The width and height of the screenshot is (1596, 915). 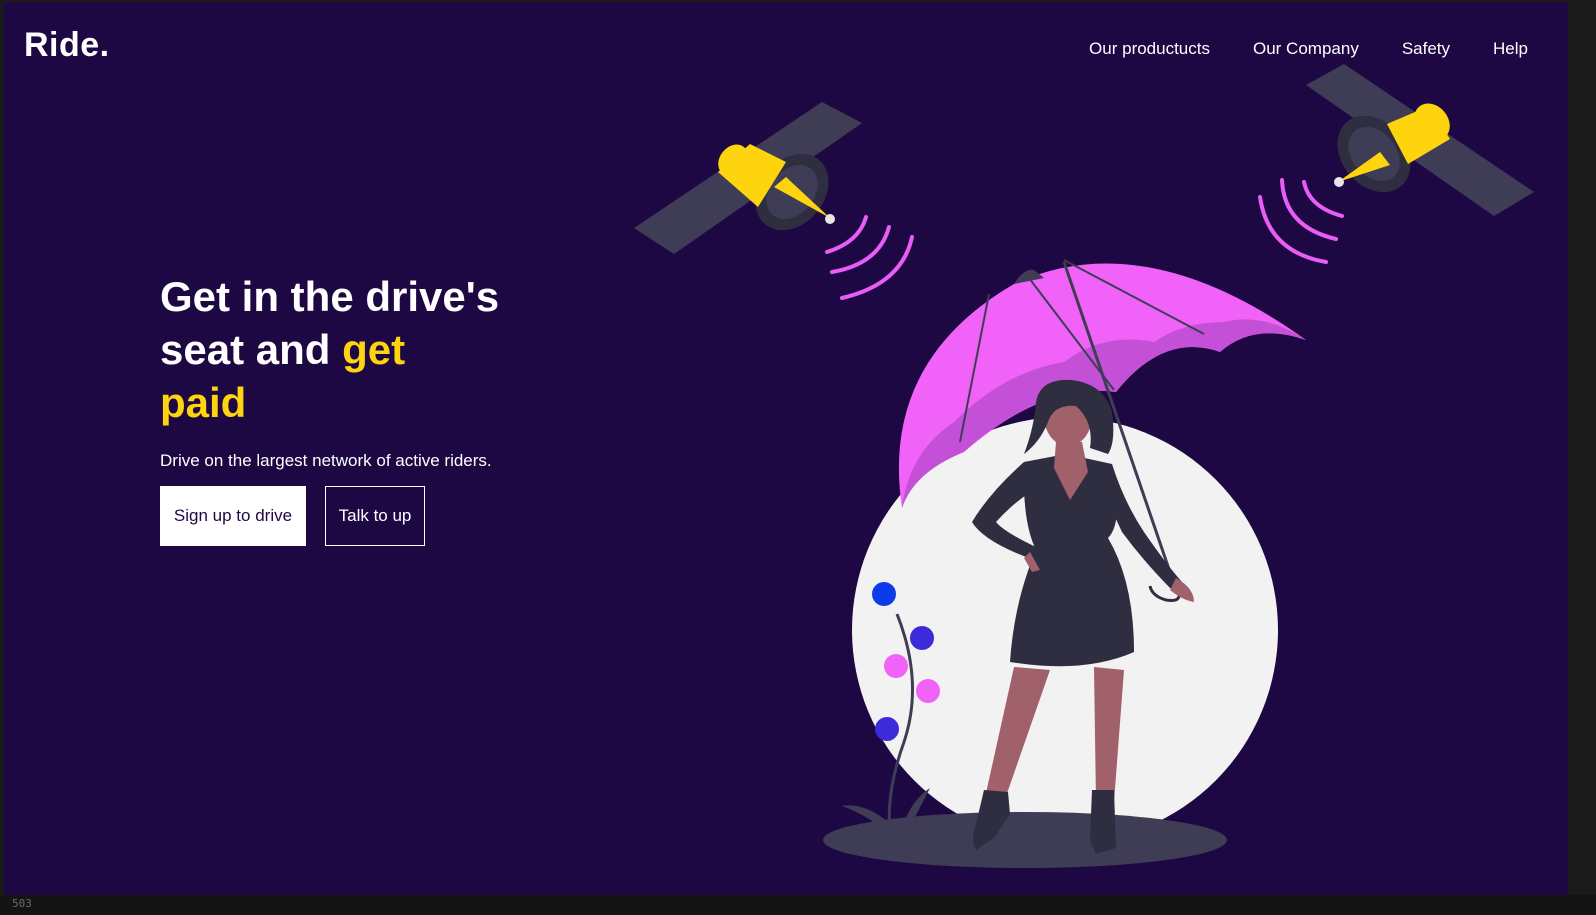 I want to click on line-number-hint: 503, so click(x=22, y=903).